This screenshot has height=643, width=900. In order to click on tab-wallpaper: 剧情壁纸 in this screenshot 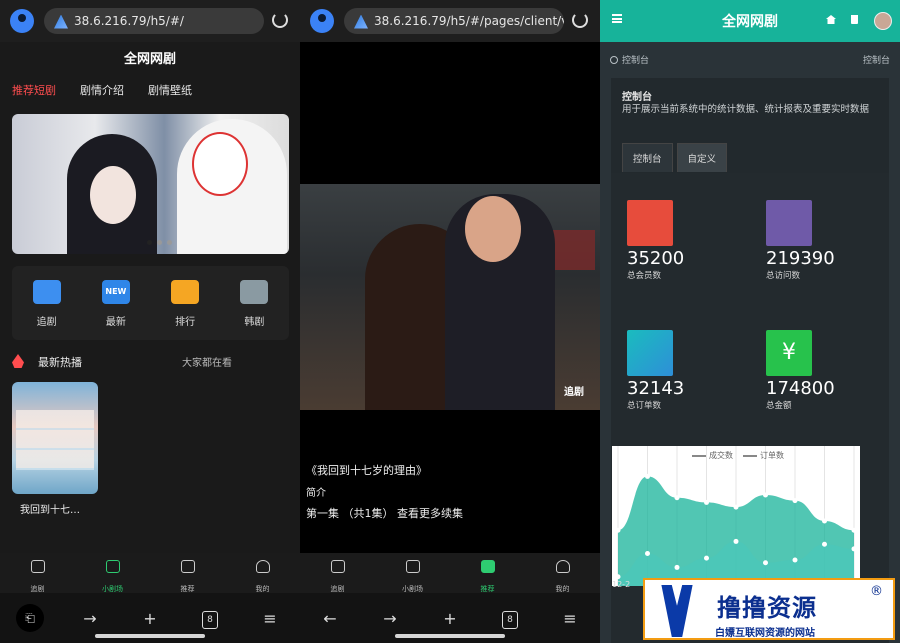, I will do `click(170, 90)`.